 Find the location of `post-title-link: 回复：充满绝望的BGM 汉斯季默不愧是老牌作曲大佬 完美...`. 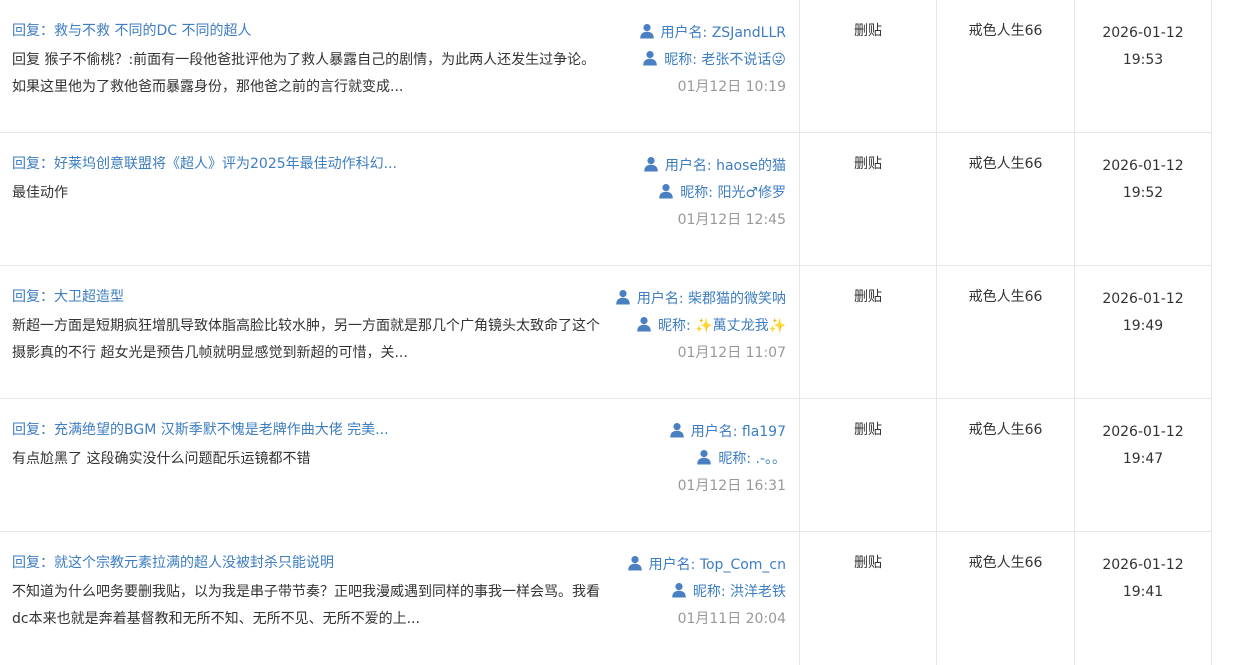

post-title-link: 回复：充满绝望的BGM 汉斯季默不愧是老牌作曲大佬 完美... is located at coordinates (200, 429).